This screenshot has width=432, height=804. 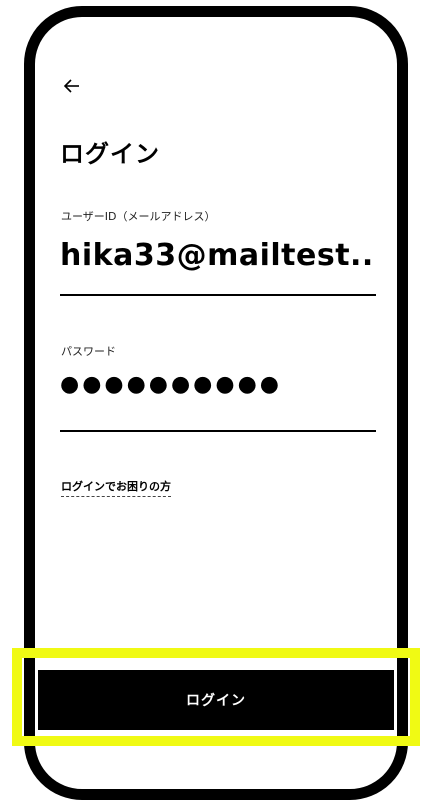 What do you see at coordinates (216, 700) in the screenshot?
I see `login-button: ログイン` at bounding box center [216, 700].